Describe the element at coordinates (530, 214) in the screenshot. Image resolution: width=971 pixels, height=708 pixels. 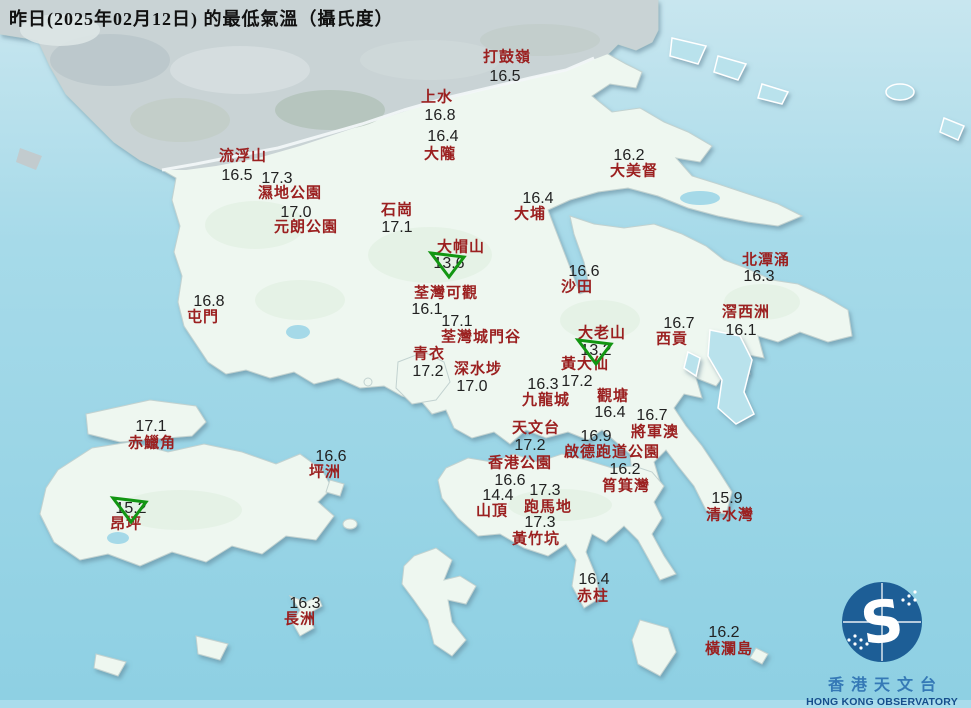
I see `station-name: 大埔` at that location.